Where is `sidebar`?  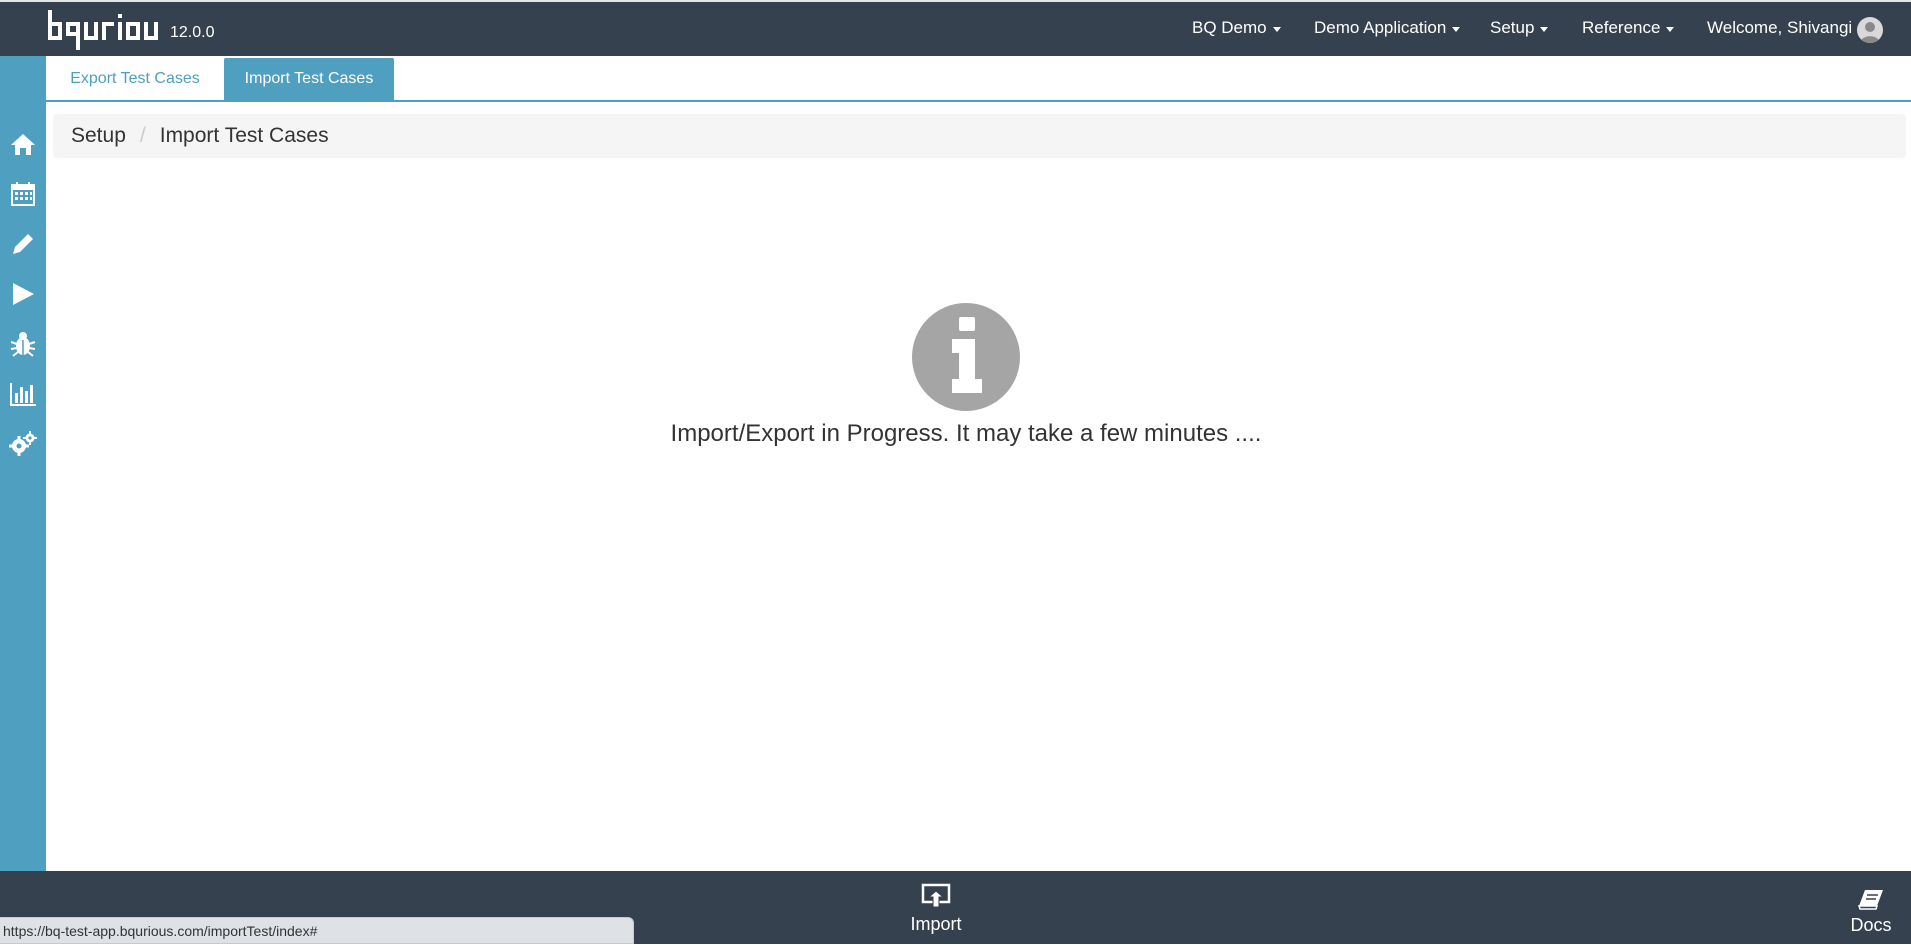
sidebar is located at coordinates (23, 463).